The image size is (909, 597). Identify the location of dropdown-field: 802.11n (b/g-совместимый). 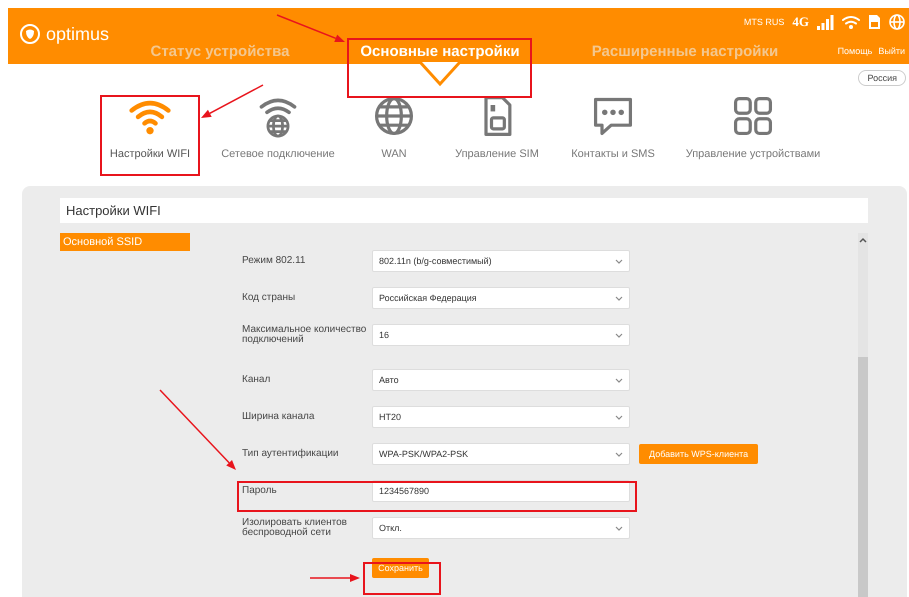
(501, 261).